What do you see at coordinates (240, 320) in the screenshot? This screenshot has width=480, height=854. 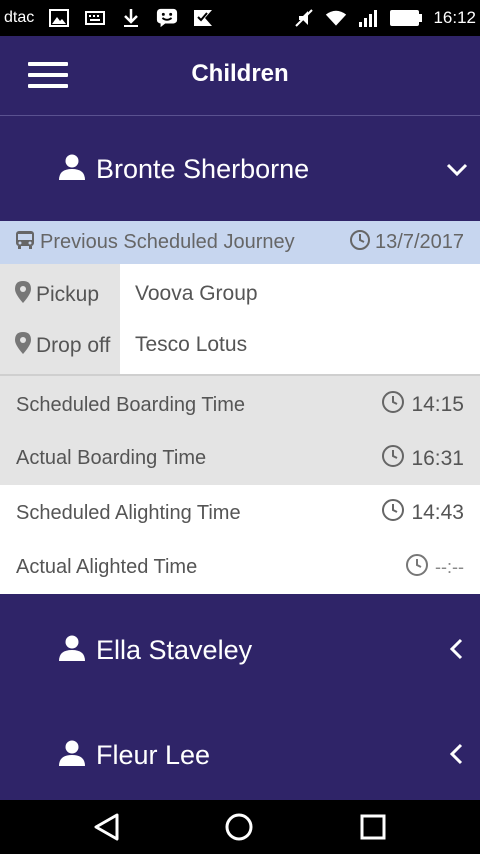 I see `journey-locations: Pickup Voova Group Drop off Tesco Lotus` at bounding box center [240, 320].